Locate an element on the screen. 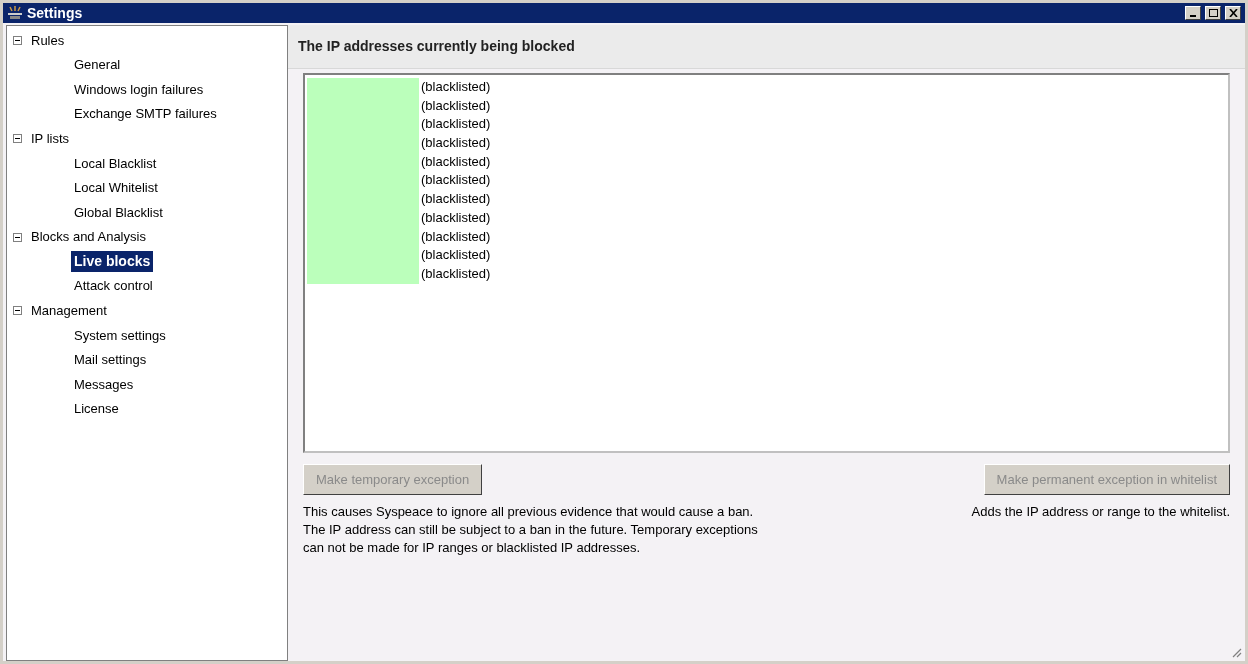 Image resolution: width=1248 pixels, height=664 pixels. resize-grip-icon is located at coordinates (1236, 652).